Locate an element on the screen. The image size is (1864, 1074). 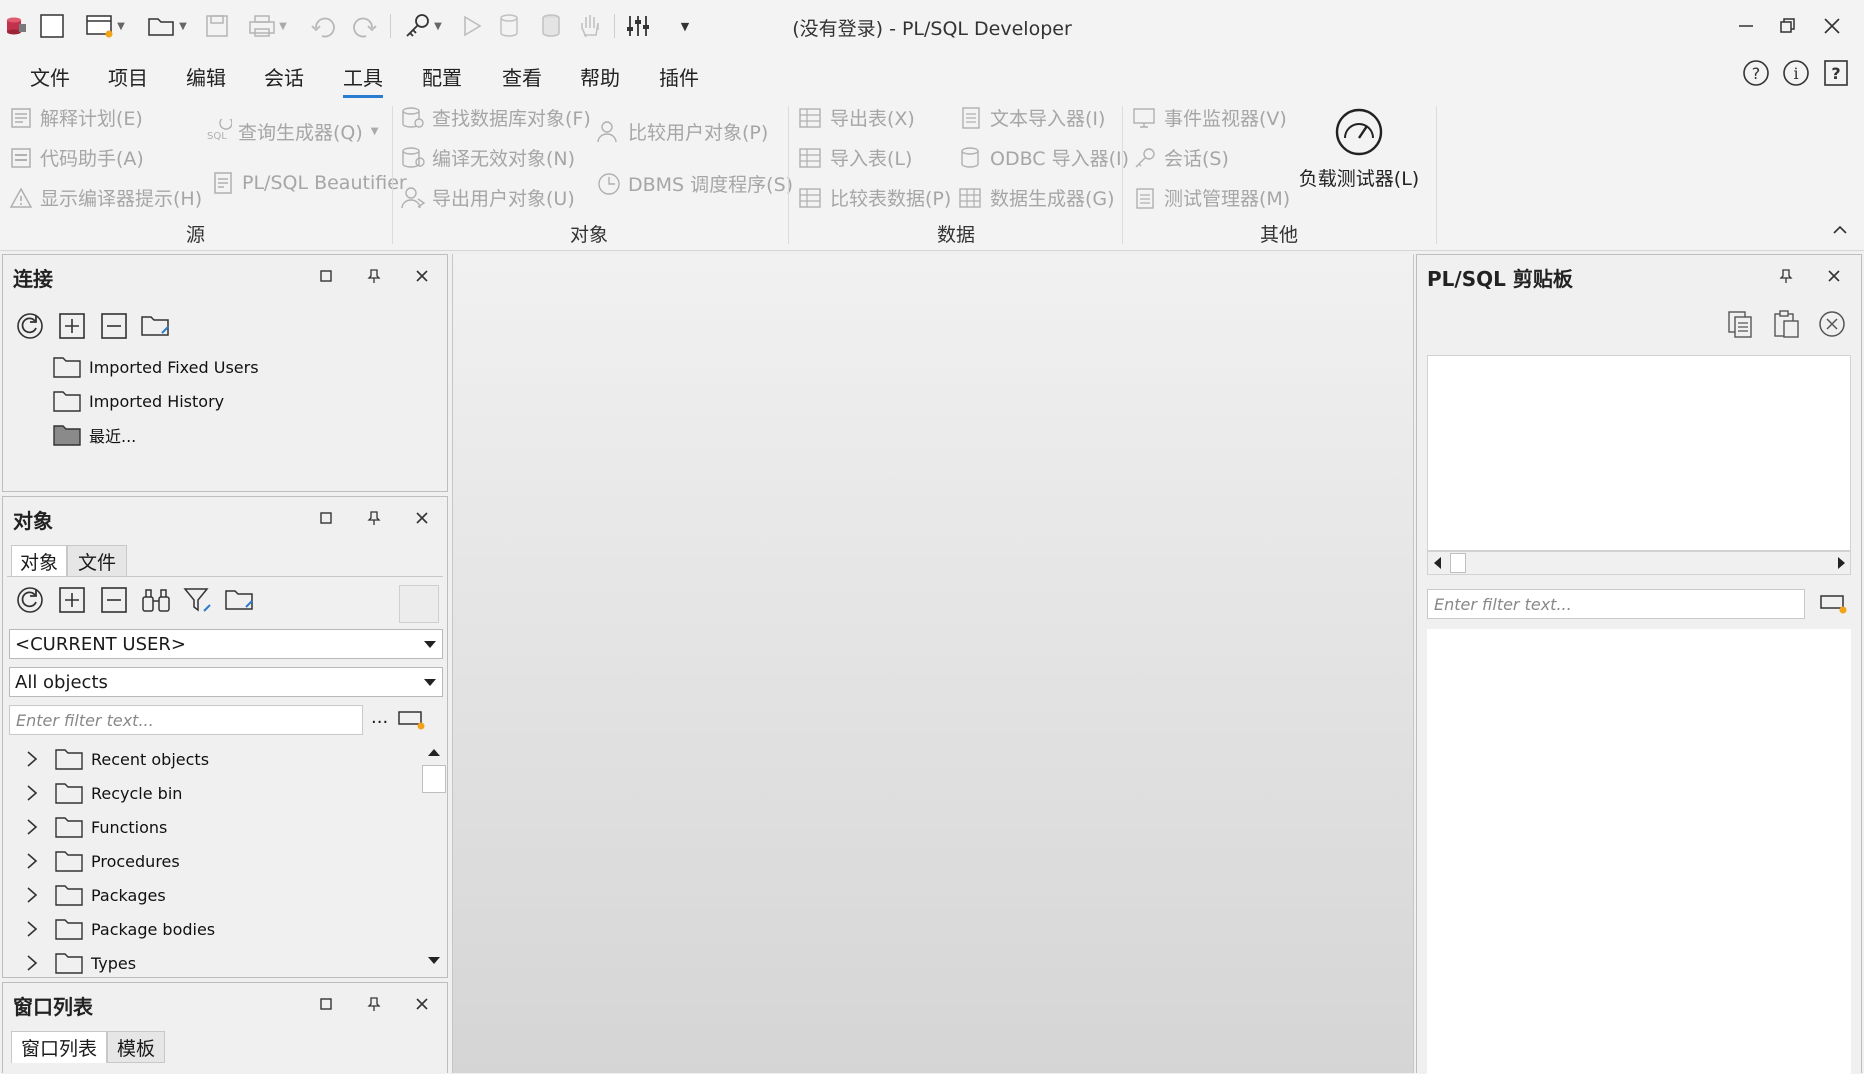
tab-objects: 对象 is located at coordinates (39, 561).